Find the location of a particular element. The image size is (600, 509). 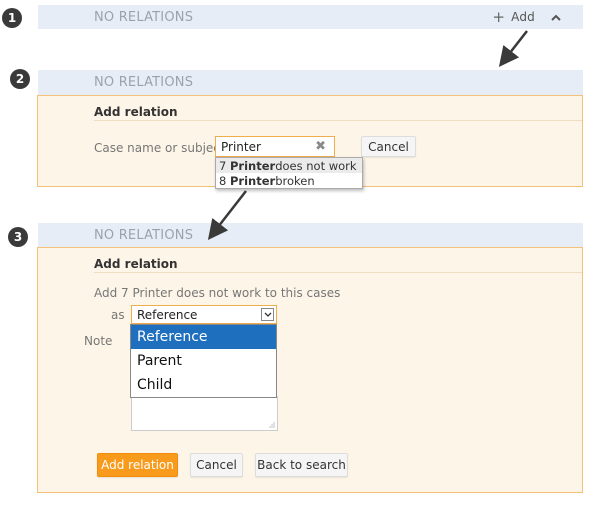

arrow-step2-to-step3 is located at coordinates (227, 215).